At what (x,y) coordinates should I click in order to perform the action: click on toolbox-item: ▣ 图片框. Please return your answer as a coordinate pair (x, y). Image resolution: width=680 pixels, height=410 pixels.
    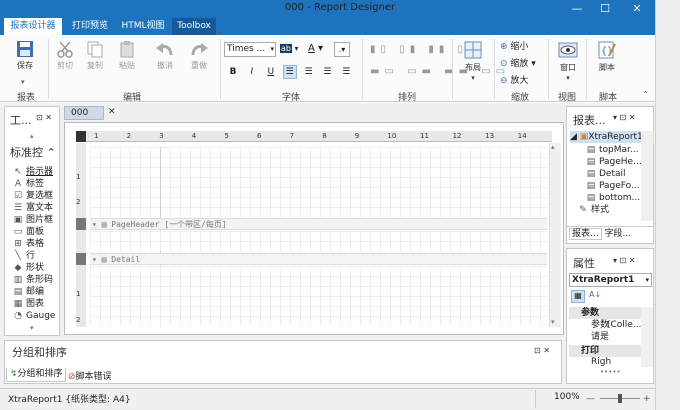
    Looking at the image, I should click on (33, 220).